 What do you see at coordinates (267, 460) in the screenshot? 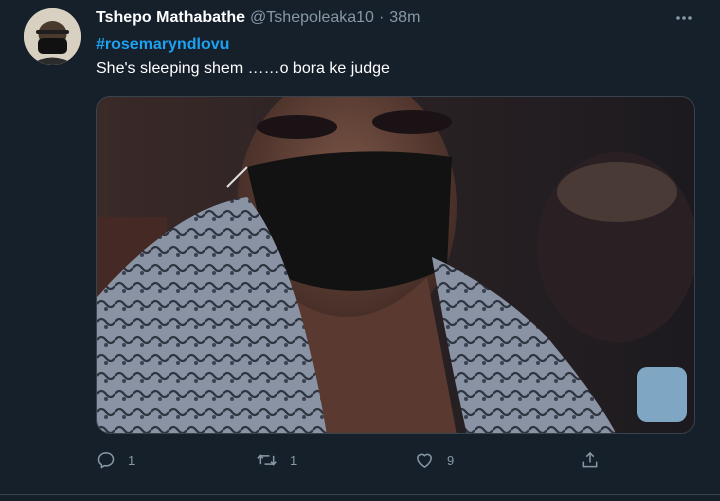
I see `retweet-icon` at bounding box center [267, 460].